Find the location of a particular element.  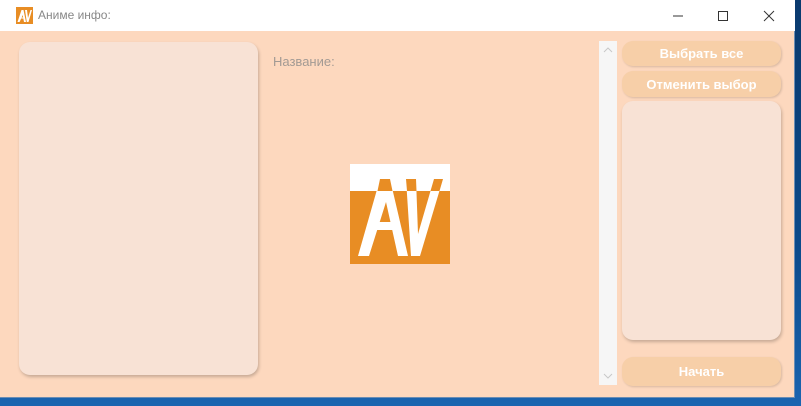

close-button is located at coordinates (769, 15).